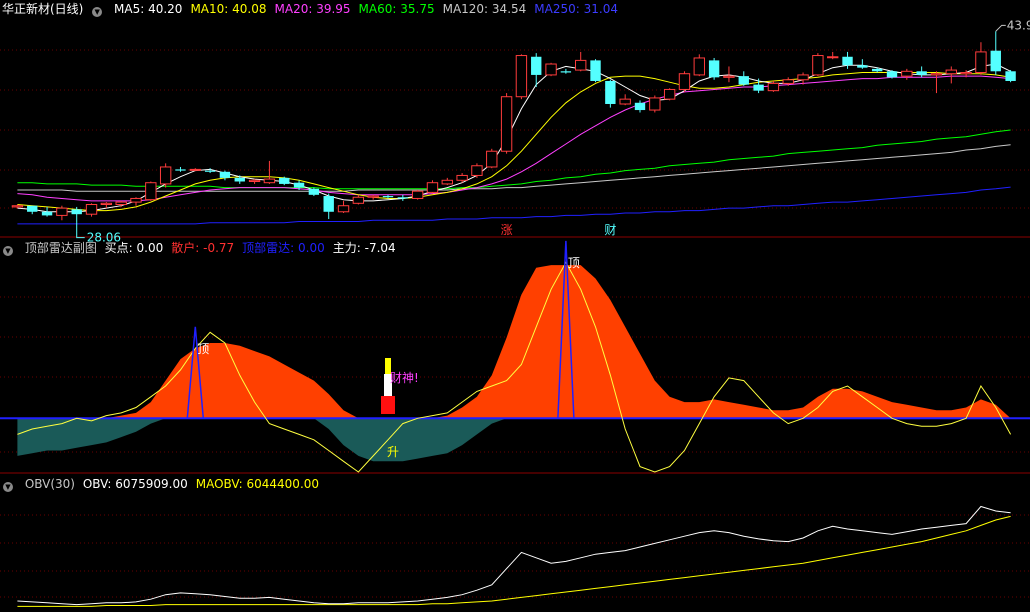 This screenshot has height=612, width=1030. What do you see at coordinates (1018, 25) in the screenshot?
I see `high-price-label: 43.90` at bounding box center [1018, 25].